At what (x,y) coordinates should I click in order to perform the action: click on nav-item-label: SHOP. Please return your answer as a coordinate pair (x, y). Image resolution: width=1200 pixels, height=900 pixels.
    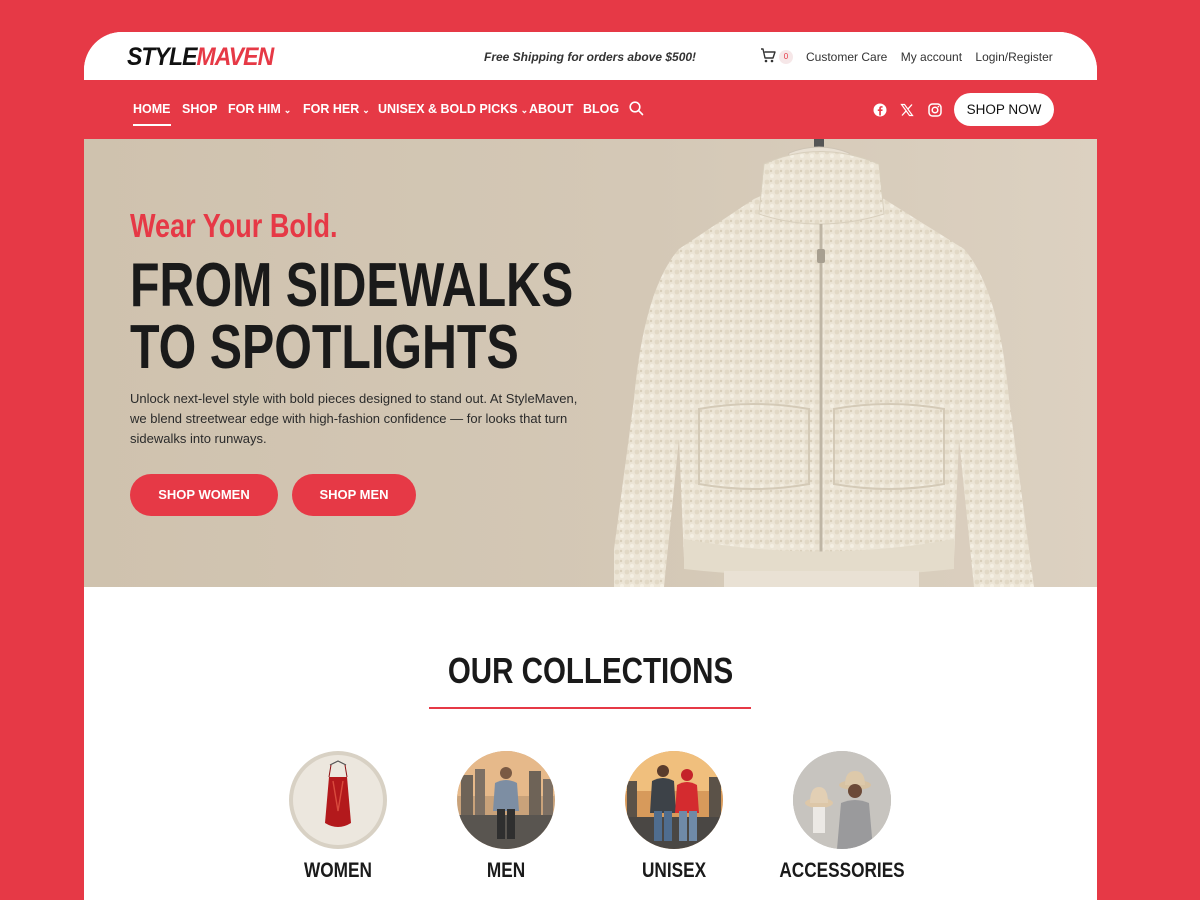
    Looking at the image, I should click on (200, 109).